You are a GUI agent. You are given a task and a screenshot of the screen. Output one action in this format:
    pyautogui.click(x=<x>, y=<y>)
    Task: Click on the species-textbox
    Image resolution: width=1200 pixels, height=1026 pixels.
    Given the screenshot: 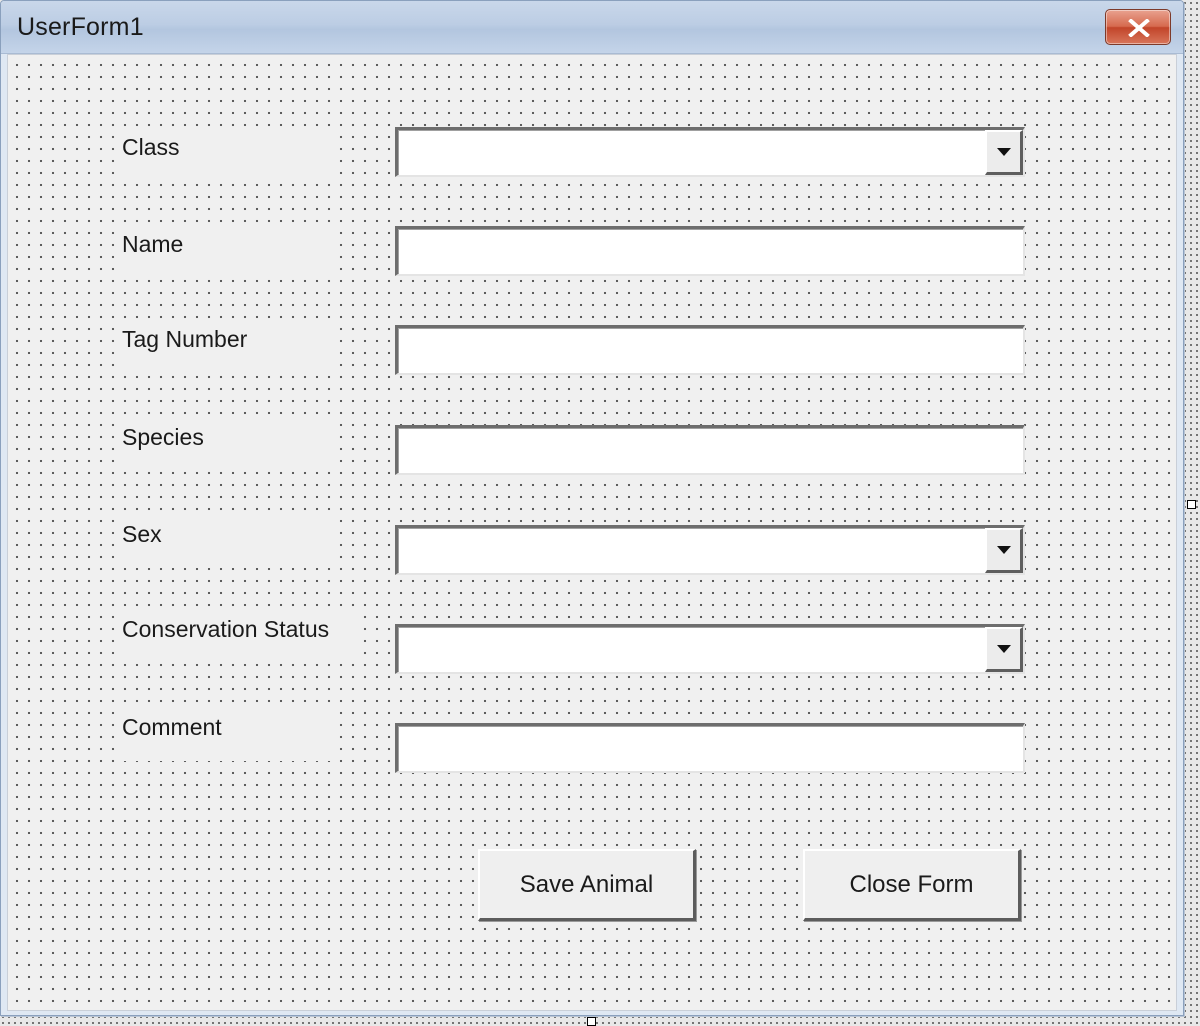 What is the action you would take?
    pyautogui.click(x=710, y=450)
    